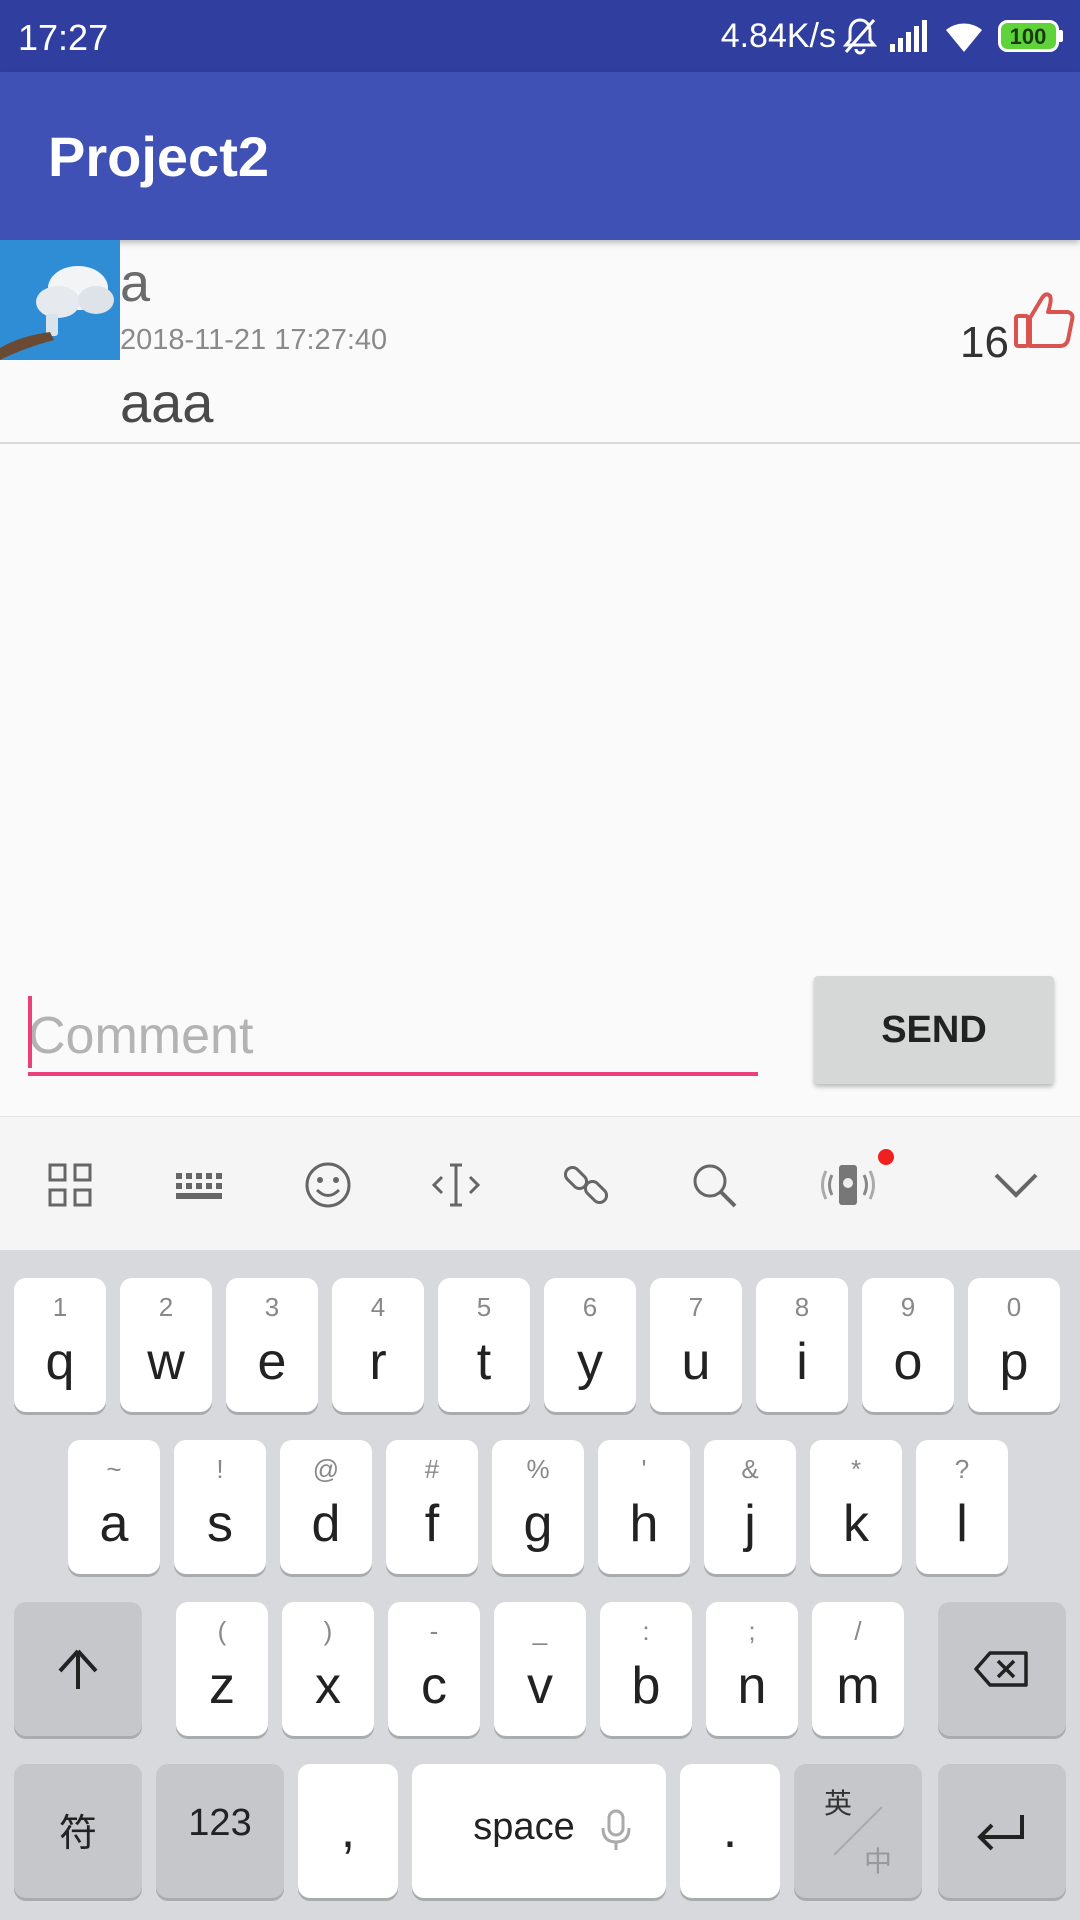 The image size is (1080, 1920). What do you see at coordinates (60, 1362) in the screenshot?
I see `key-label: q` at bounding box center [60, 1362].